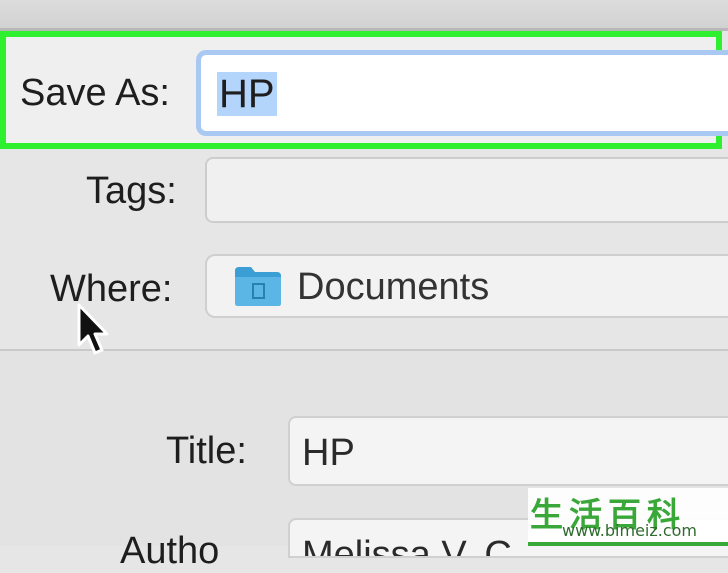  I want to click on author-label: Autho, so click(170, 551).